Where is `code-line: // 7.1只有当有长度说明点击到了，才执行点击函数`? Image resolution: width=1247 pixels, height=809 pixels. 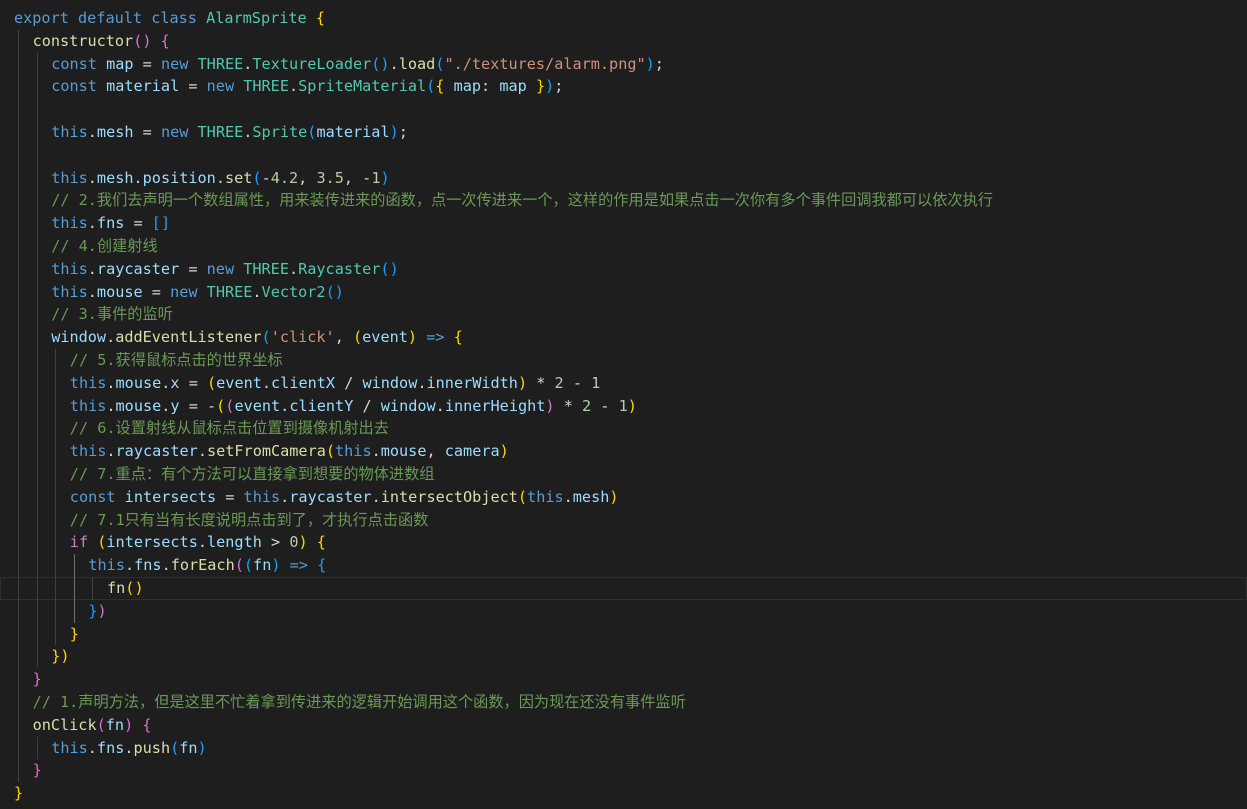 code-line: // 7.1只有当有长度说明点击到了，才执行点击函数 is located at coordinates (623, 520).